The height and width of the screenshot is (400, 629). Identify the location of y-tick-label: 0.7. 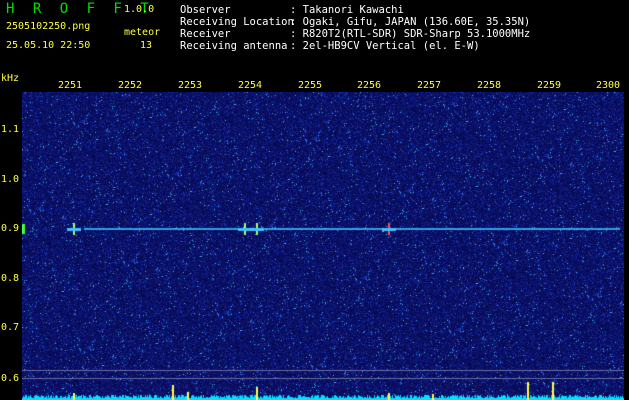
(10, 327).